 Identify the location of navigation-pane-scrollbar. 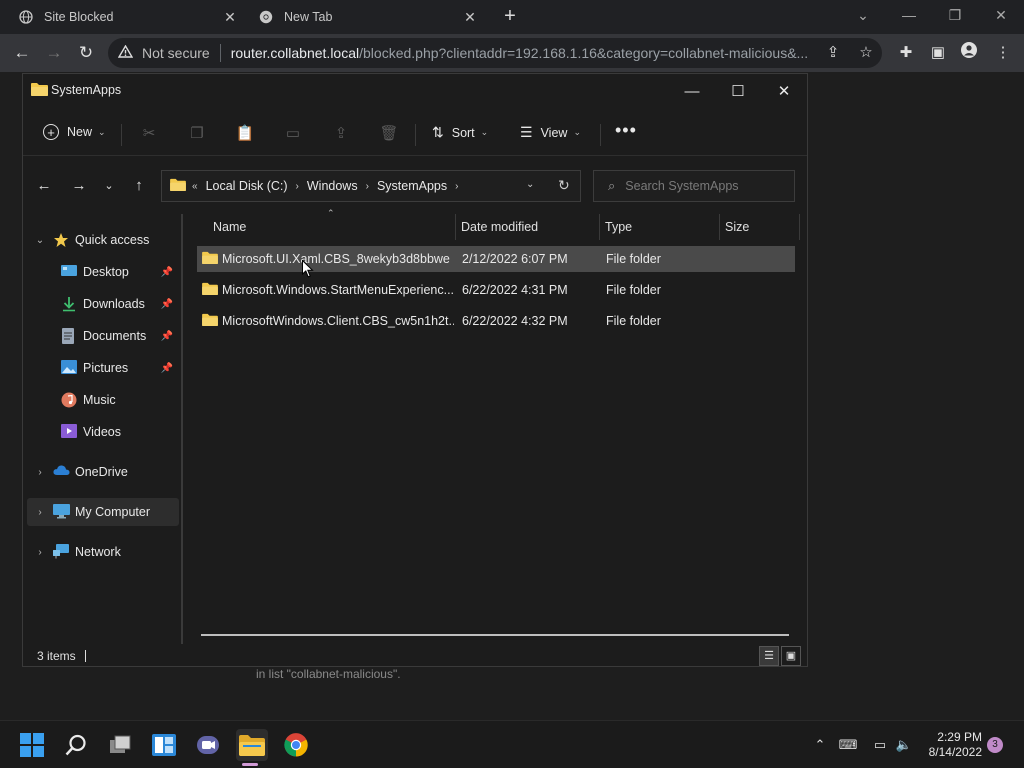
(182, 429).